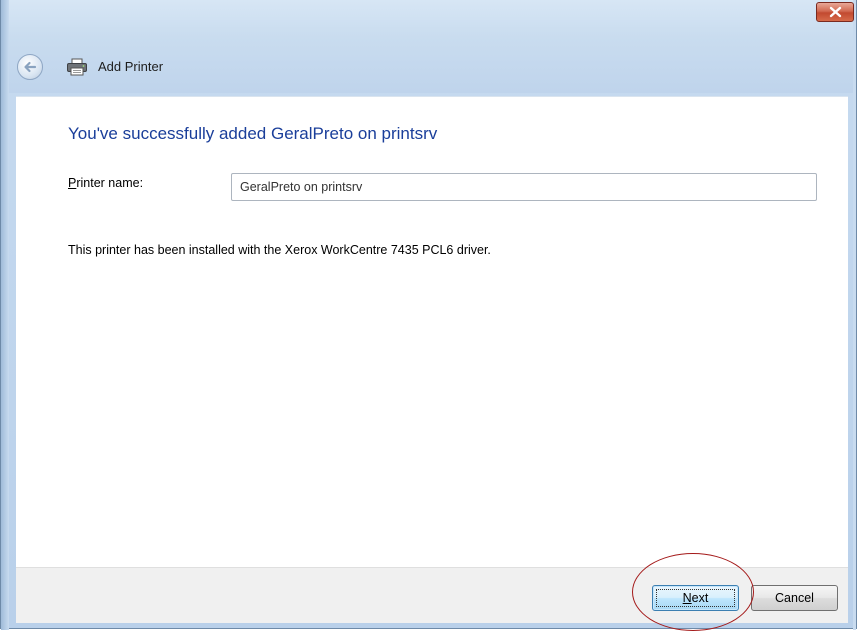 The width and height of the screenshot is (857, 631). Describe the element at coordinates (432, 595) in the screenshot. I see `wizard-footer: Next Cancel` at that location.